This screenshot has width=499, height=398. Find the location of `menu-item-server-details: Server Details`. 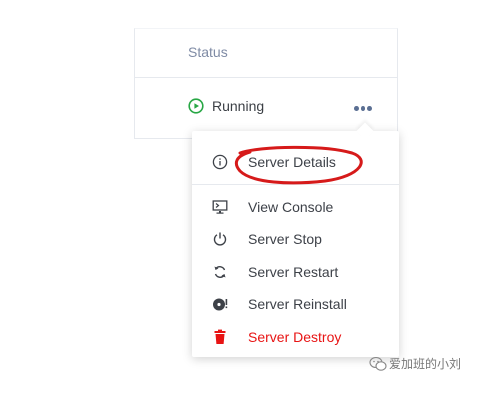

menu-item-server-details: Server Details is located at coordinates (295, 162).